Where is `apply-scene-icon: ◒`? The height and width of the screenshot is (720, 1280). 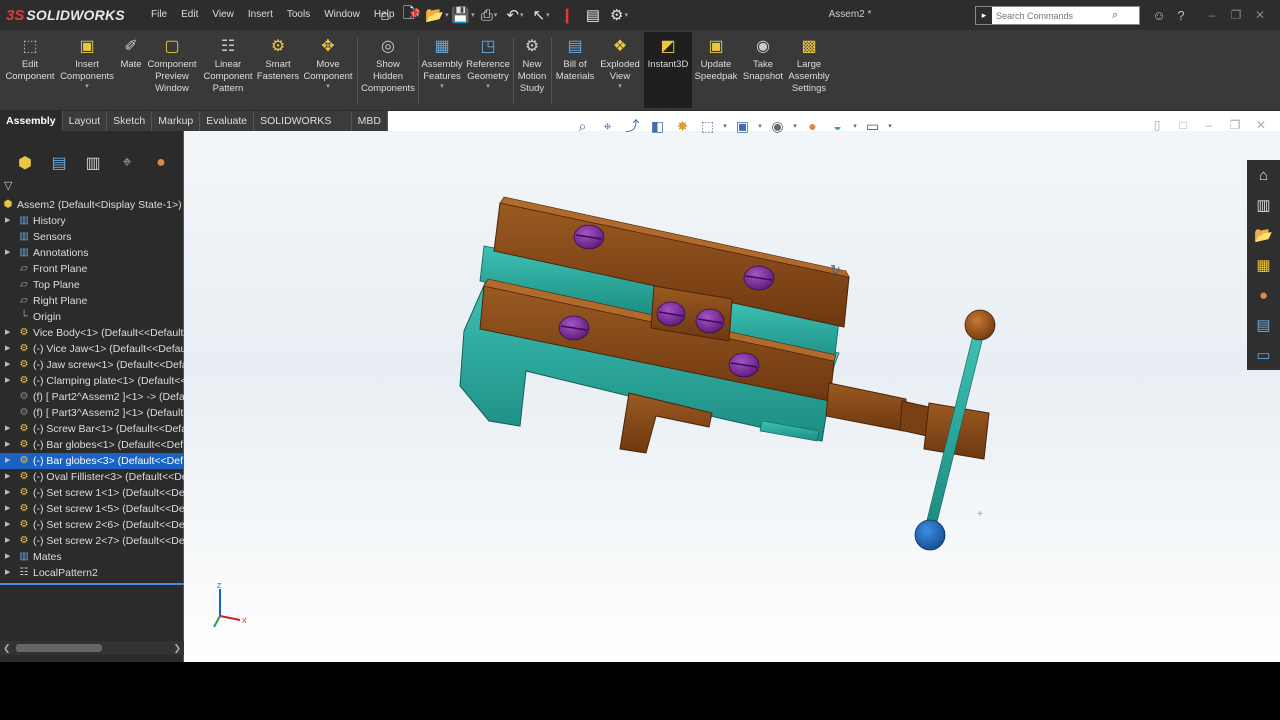
apply-scene-icon: ◒ is located at coordinates (837, 126).